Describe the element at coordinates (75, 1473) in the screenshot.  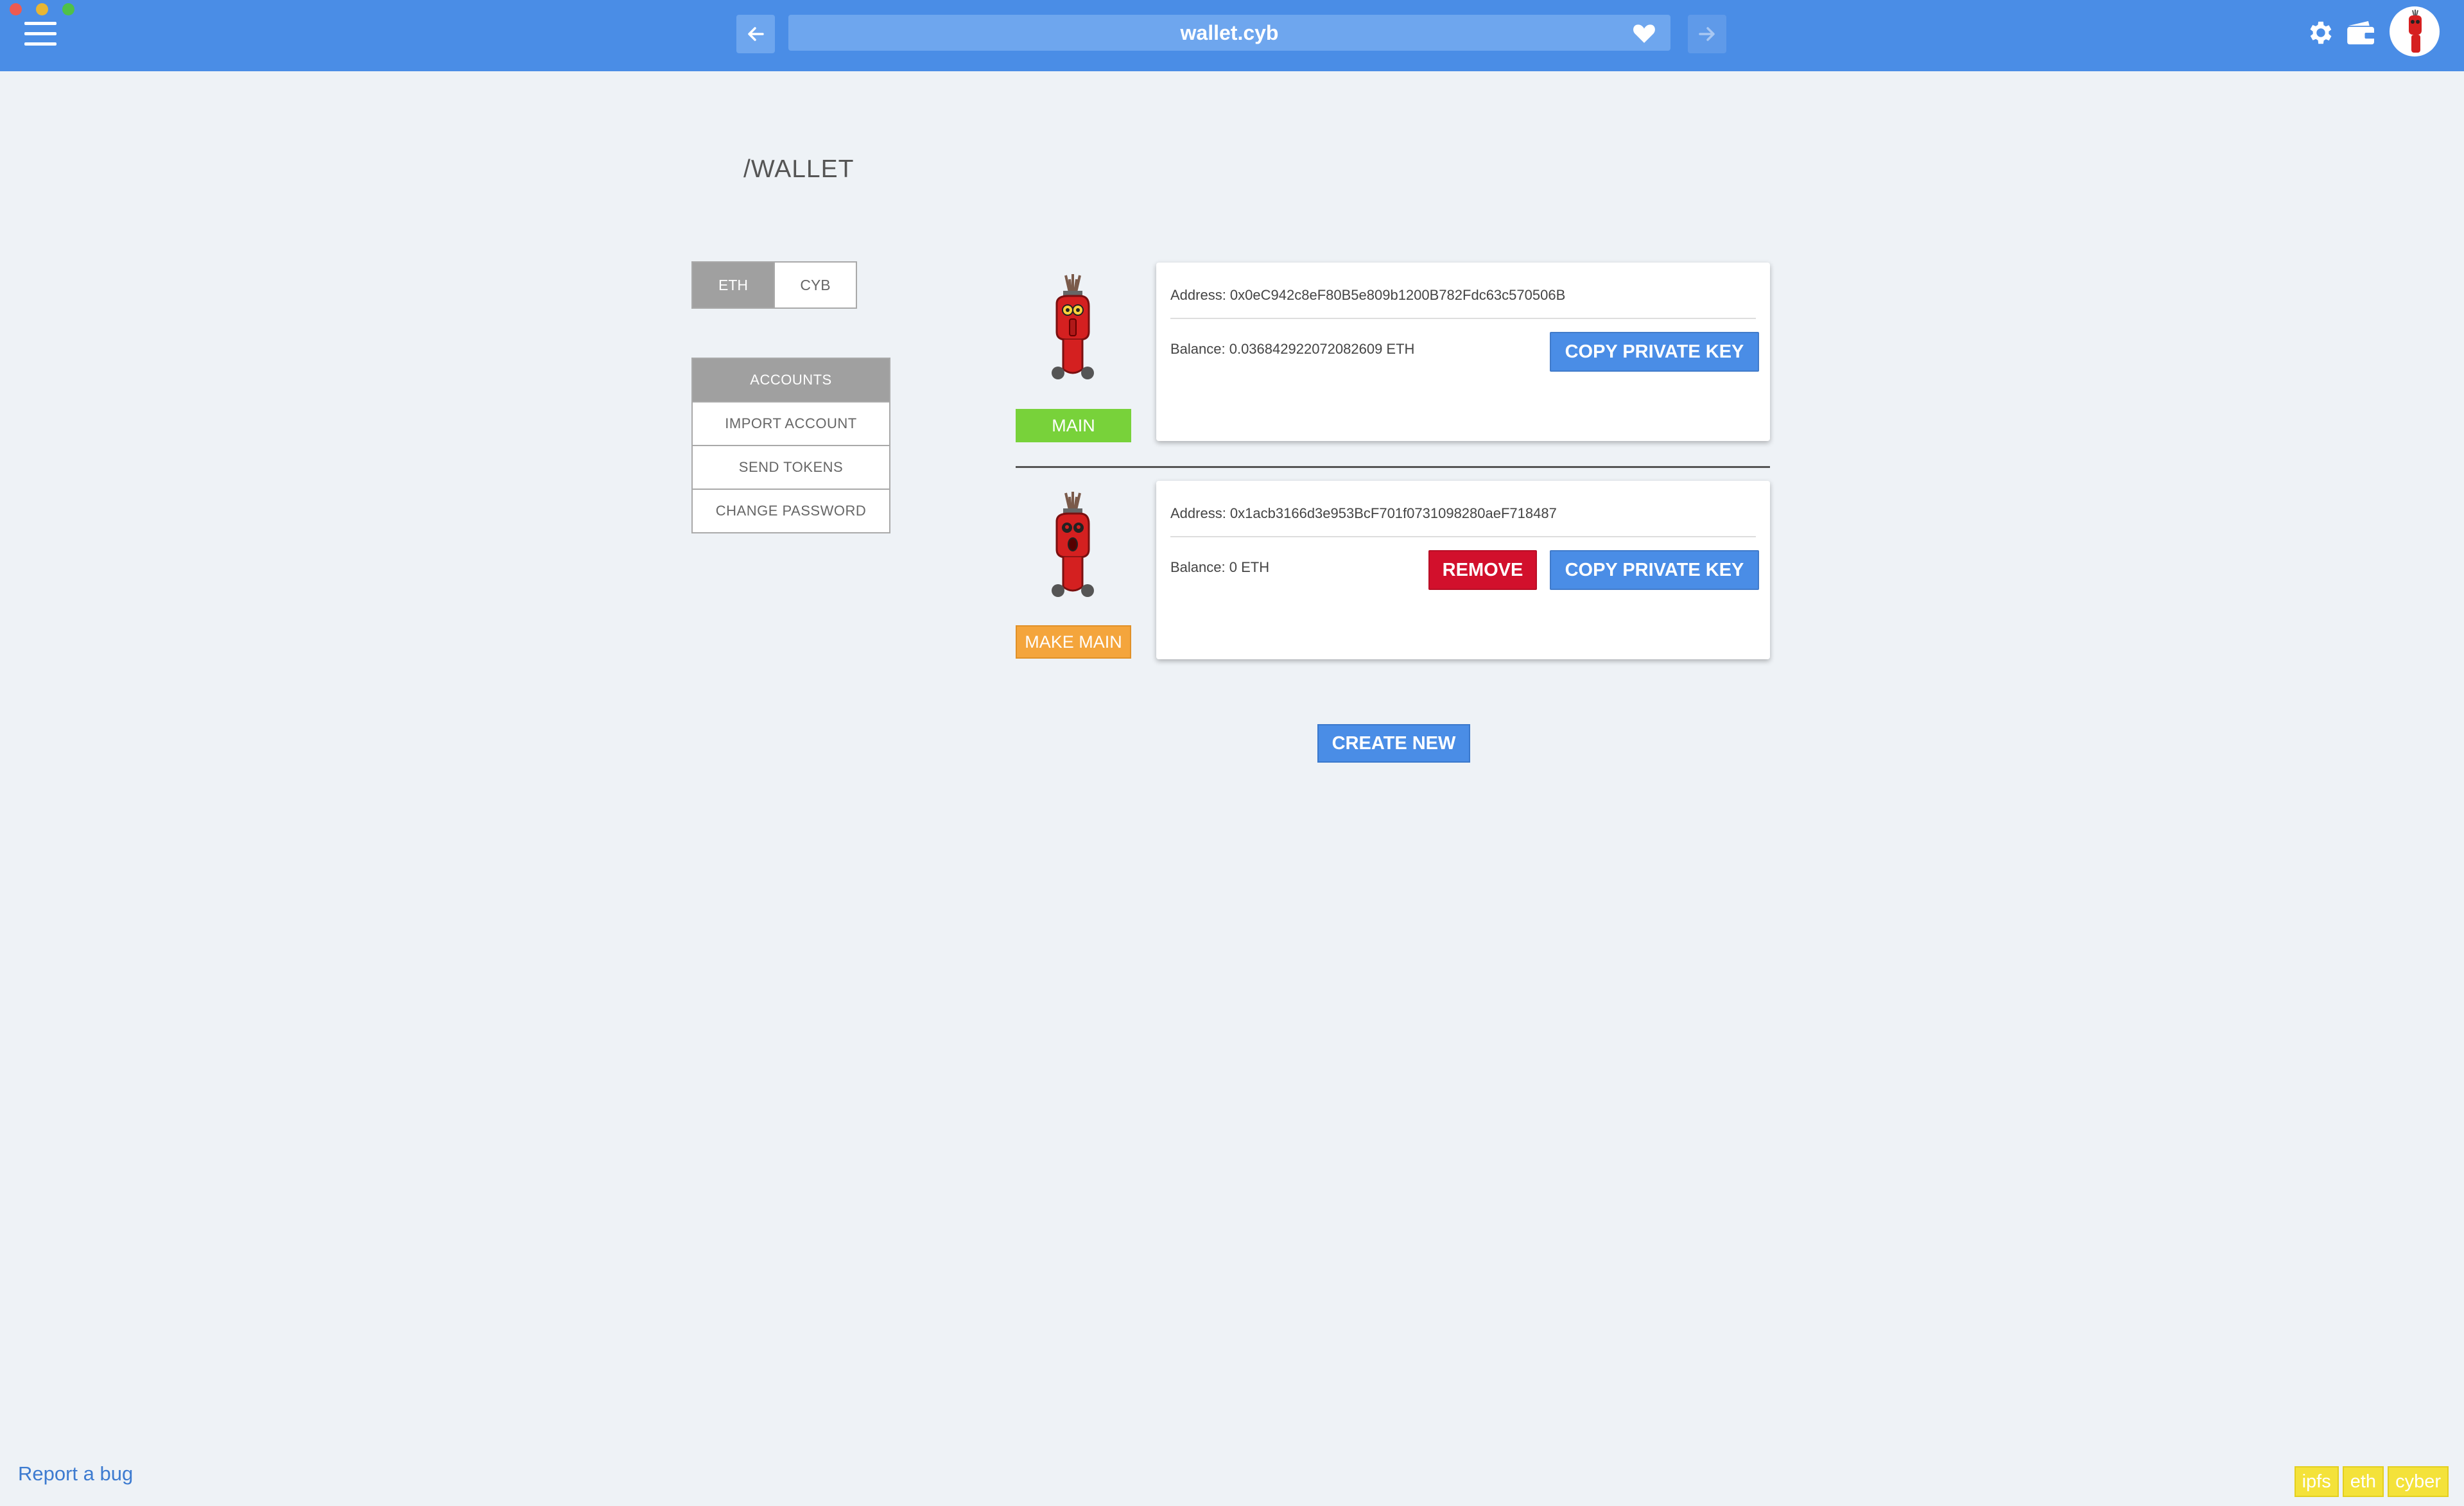
I see `report-bug-link: Report a bug` at that location.